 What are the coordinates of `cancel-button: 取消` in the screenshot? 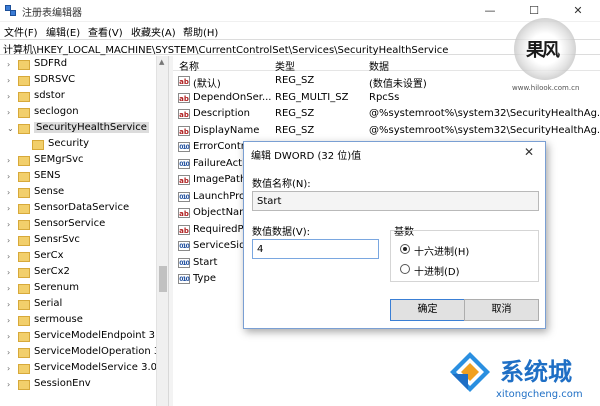 It's located at (501, 310).